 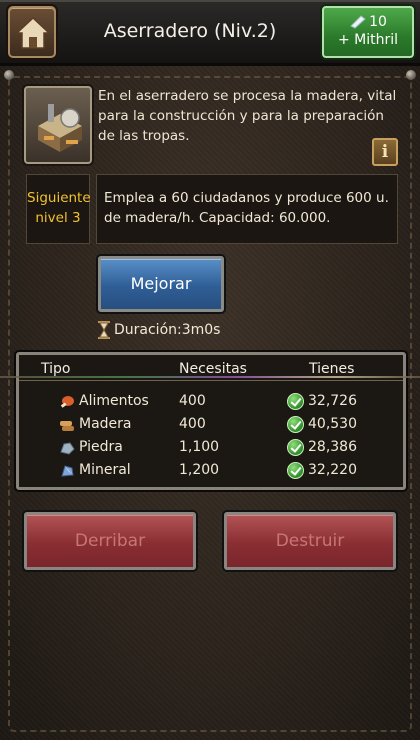 I want to click on table-row: Mineral 1,200 32,220, so click(x=211, y=470).